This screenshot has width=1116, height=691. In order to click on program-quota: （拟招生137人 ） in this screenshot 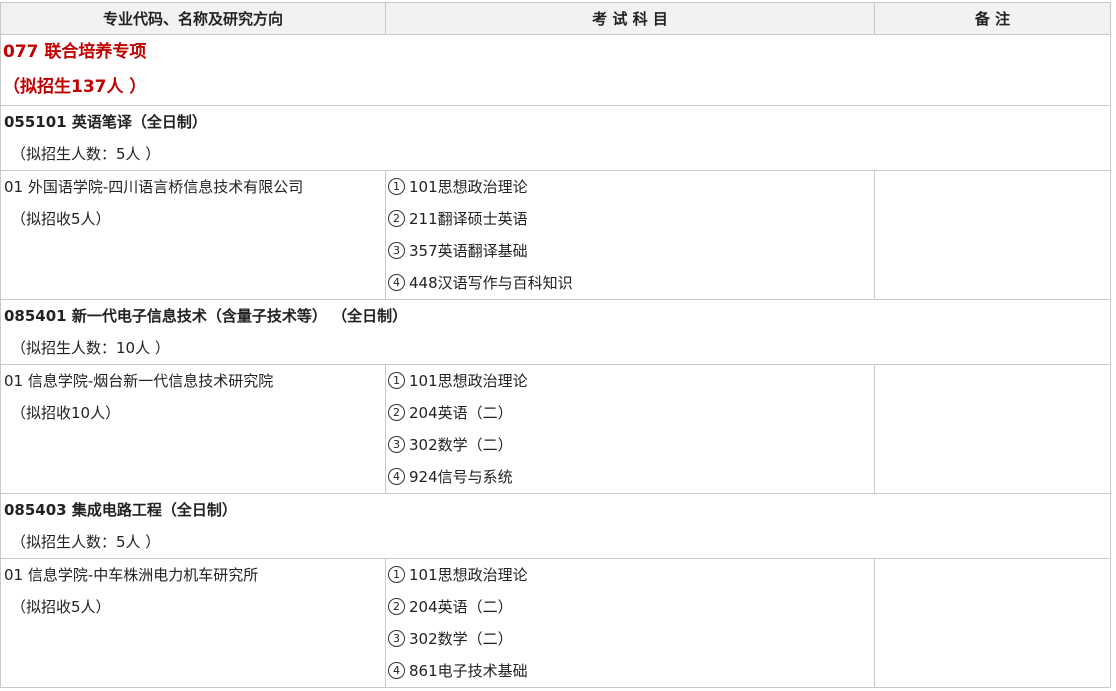, I will do `click(75, 87)`.